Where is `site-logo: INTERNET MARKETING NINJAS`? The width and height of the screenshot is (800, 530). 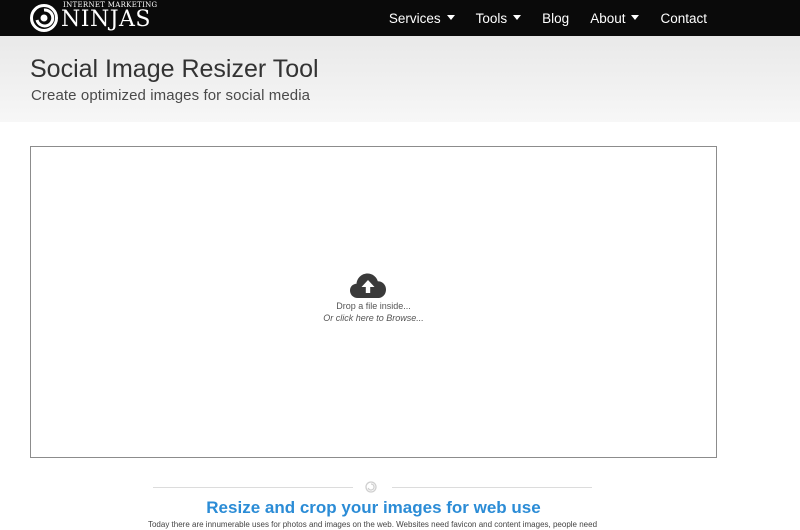 site-logo: INTERNET MARKETING NINJAS is located at coordinates (95, 18).